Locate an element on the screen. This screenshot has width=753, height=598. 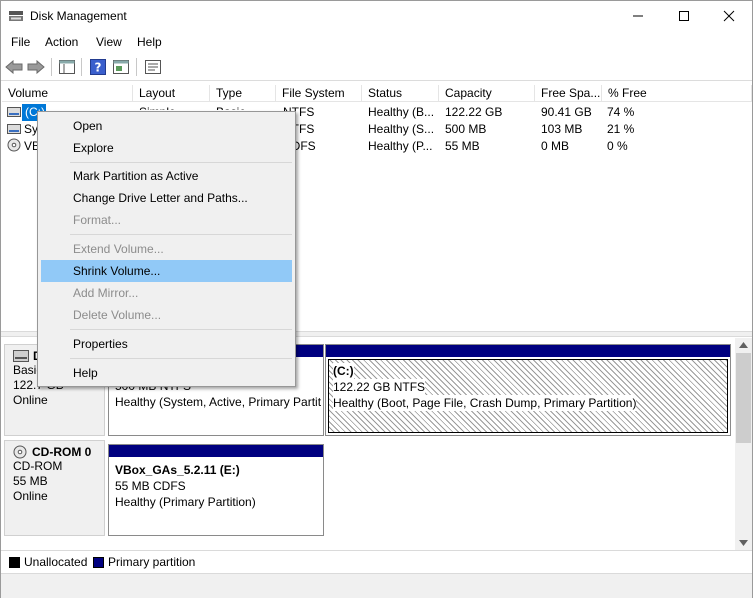
menu-item-explore: Explore is located at coordinates (166, 148).